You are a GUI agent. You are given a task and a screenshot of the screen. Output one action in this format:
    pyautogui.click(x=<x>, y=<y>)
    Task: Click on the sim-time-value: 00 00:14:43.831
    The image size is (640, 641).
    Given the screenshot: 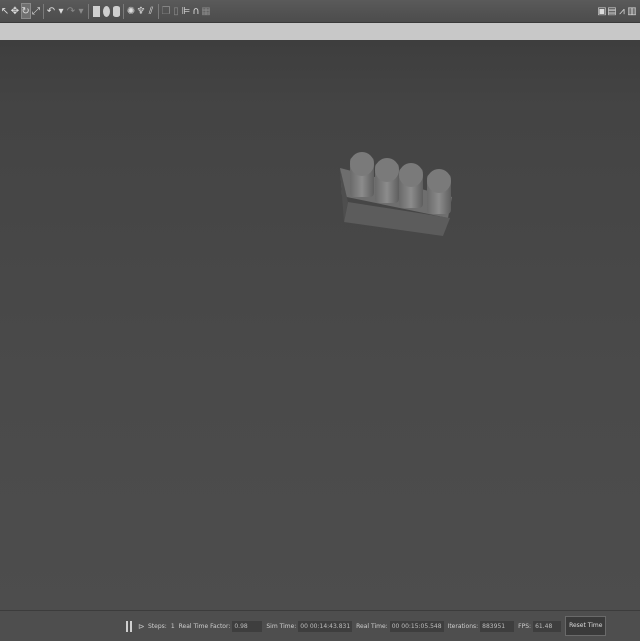 What is the action you would take?
    pyautogui.click(x=325, y=626)
    